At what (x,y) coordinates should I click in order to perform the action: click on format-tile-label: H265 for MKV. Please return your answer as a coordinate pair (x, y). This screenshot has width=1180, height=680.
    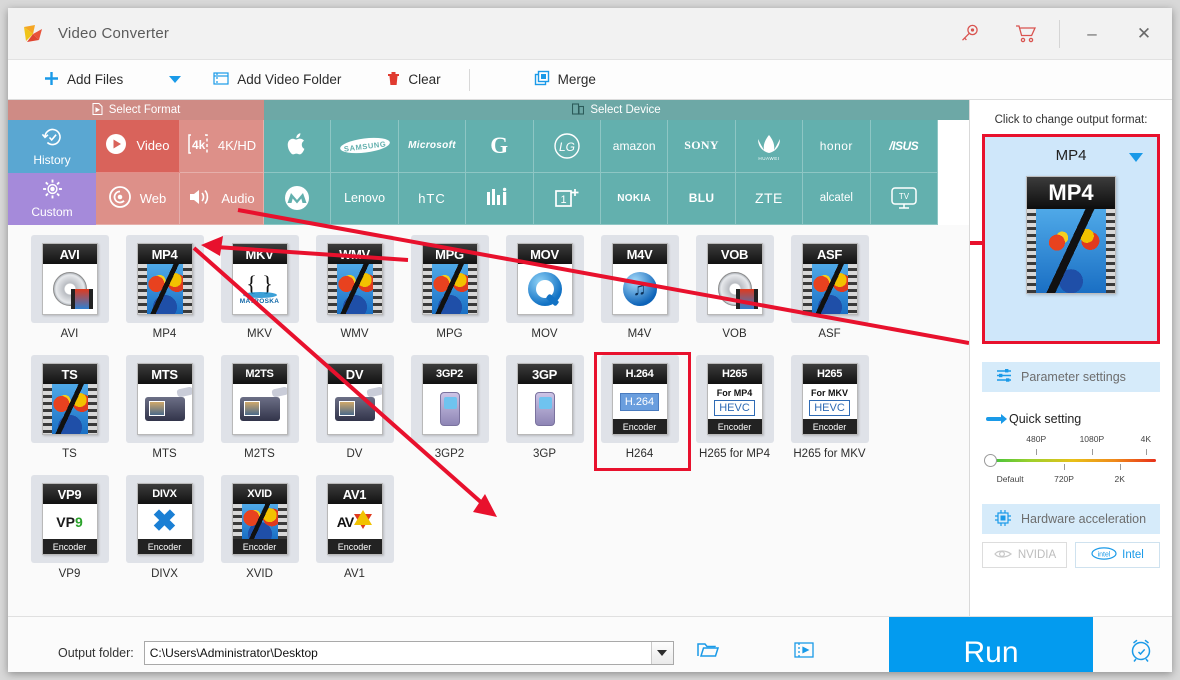
    Looking at the image, I should click on (829, 454).